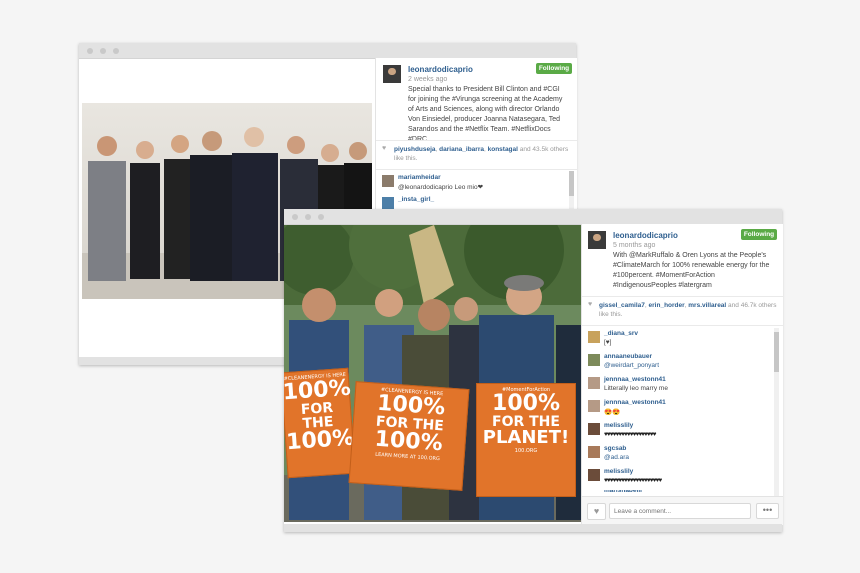 The width and height of the screenshot is (860, 573). What do you see at coordinates (327, 51) in the screenshot?
I see `back-window-titlebar` at bounding box center [327, 51].